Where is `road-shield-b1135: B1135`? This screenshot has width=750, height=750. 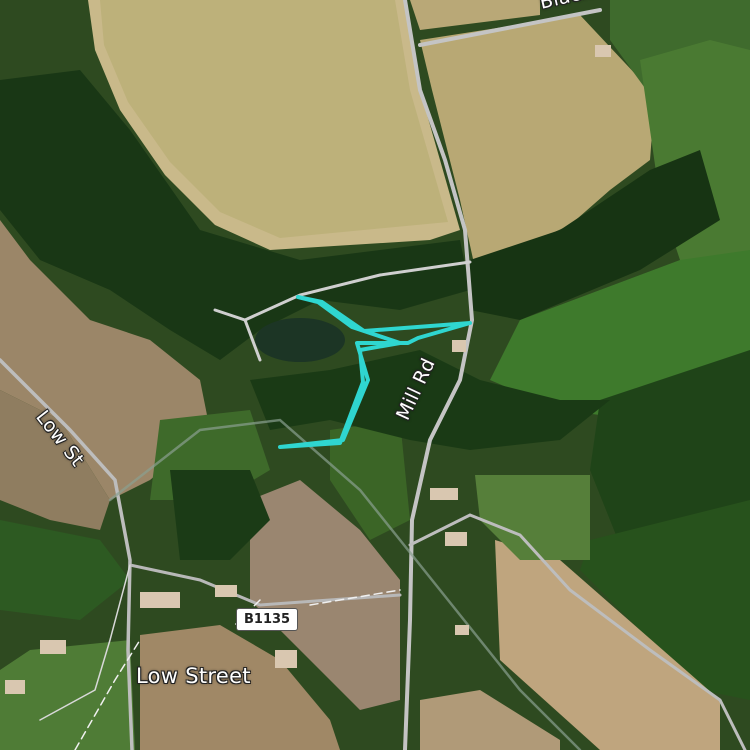 road-shield-b1135: B1135 is located at coordinates (267, 619).